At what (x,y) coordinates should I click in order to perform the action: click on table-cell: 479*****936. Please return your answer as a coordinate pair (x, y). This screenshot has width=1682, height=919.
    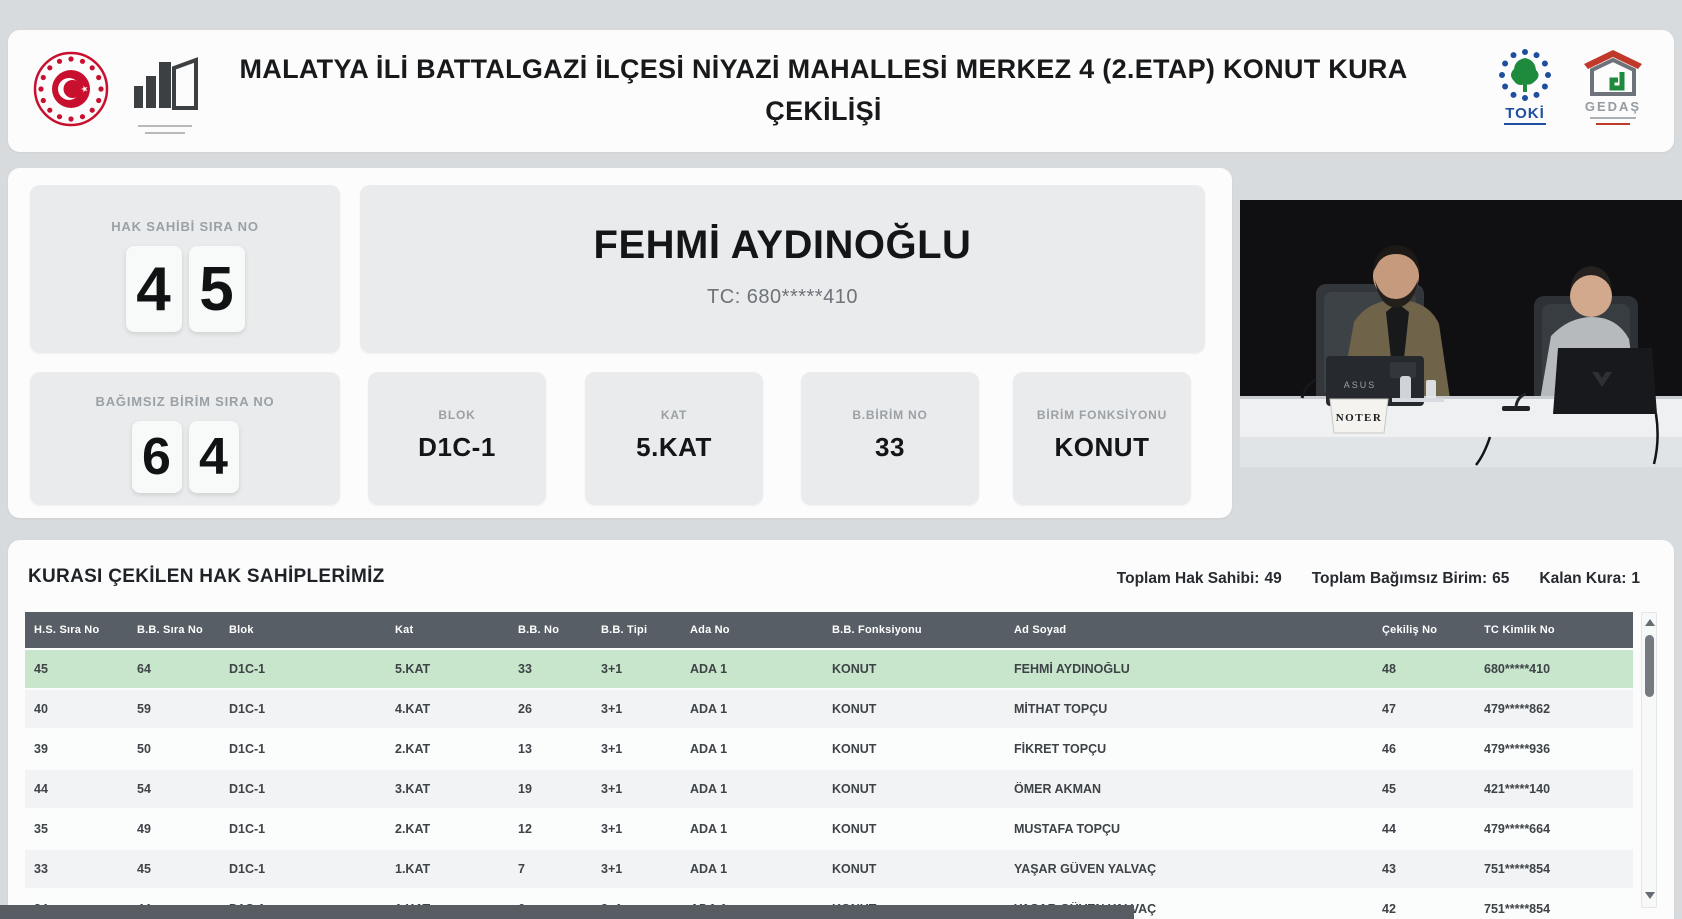
    Looking at the image, I should click on (1517, 749).